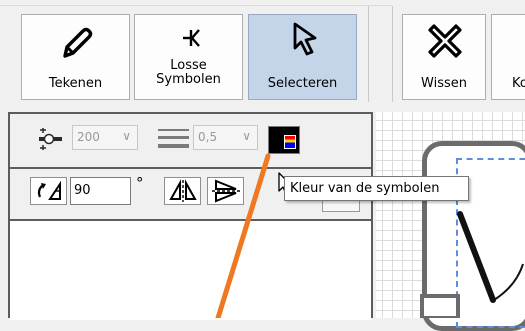  I want to click on line-width-select: 0,5 ∨, so click(225, 137).